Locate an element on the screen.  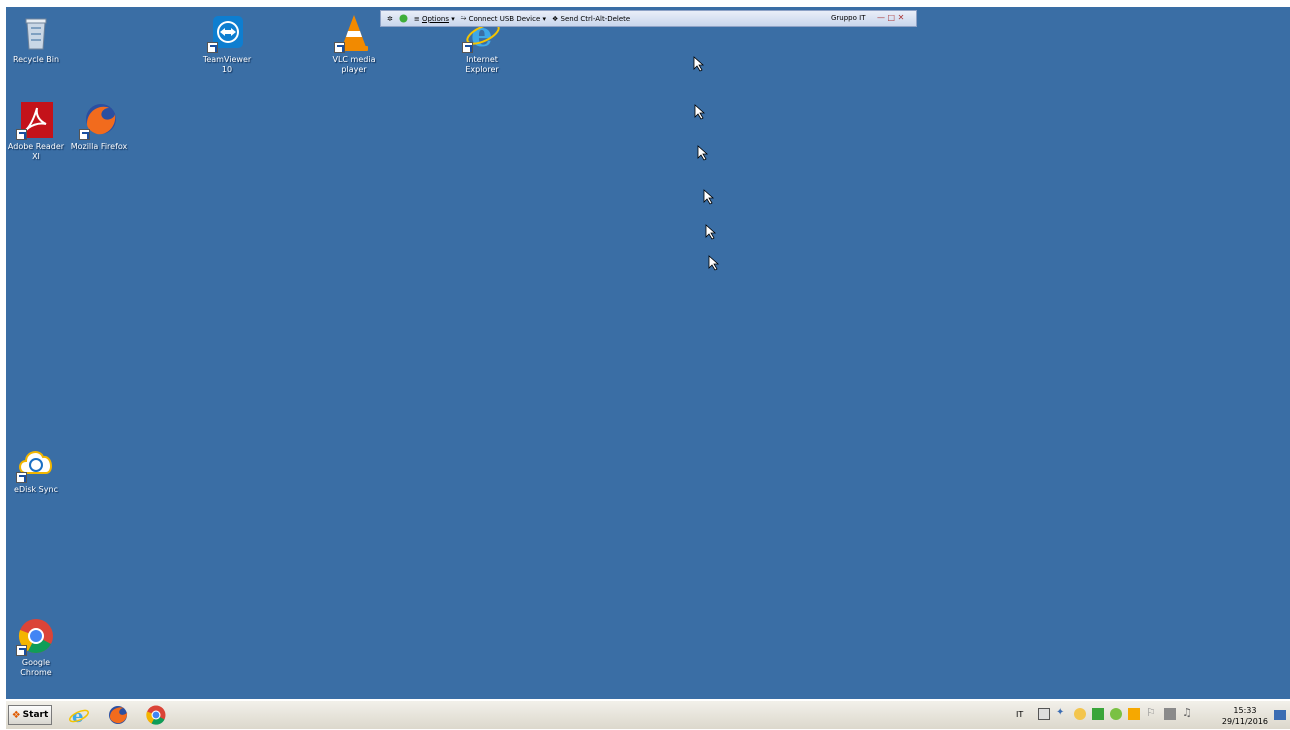
desktop-icon-label: Mozilla Firefox is located at coordinates (99, 146).